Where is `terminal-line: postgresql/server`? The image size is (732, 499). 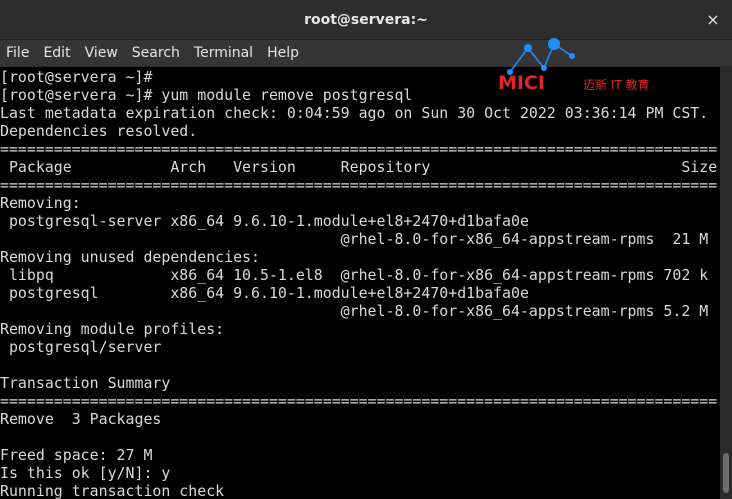
terminal-line: postgresql/server is located at coordinates (81, 347).